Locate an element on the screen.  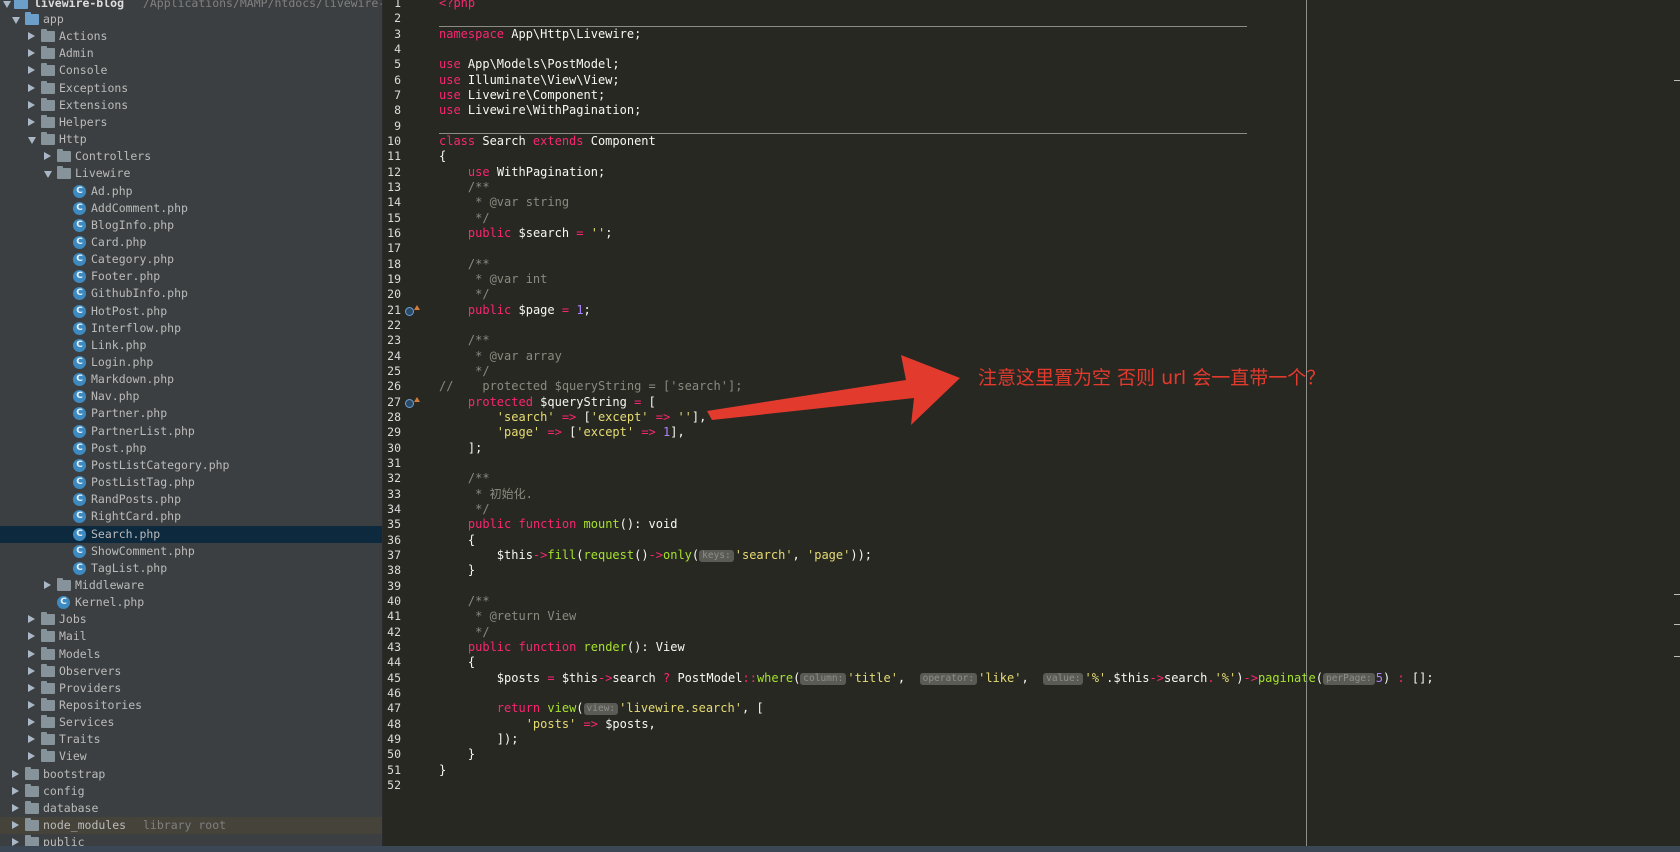
tree-file: C Category.php is located at coordinates (191, 259).